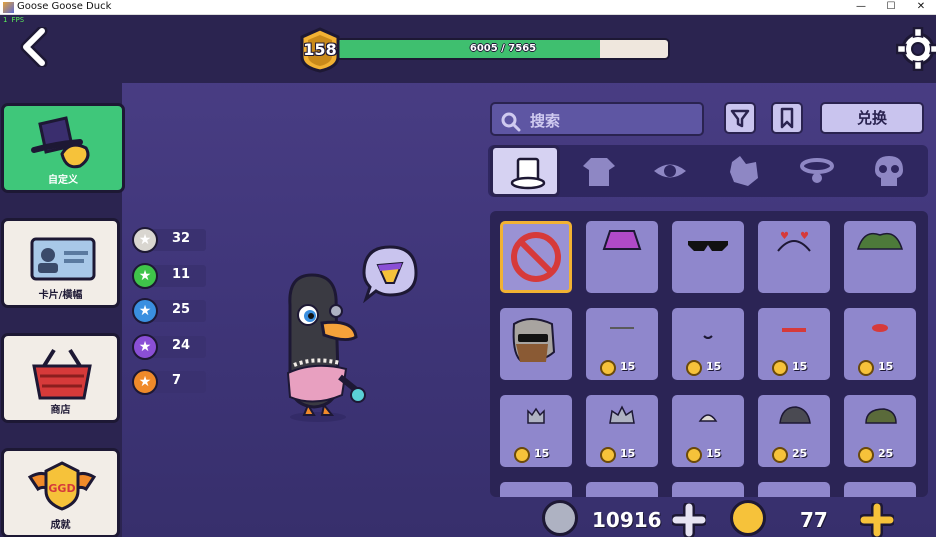 The image size is (936, 537). I want to click on nav-shop-label: 商店, so click(60, 410).